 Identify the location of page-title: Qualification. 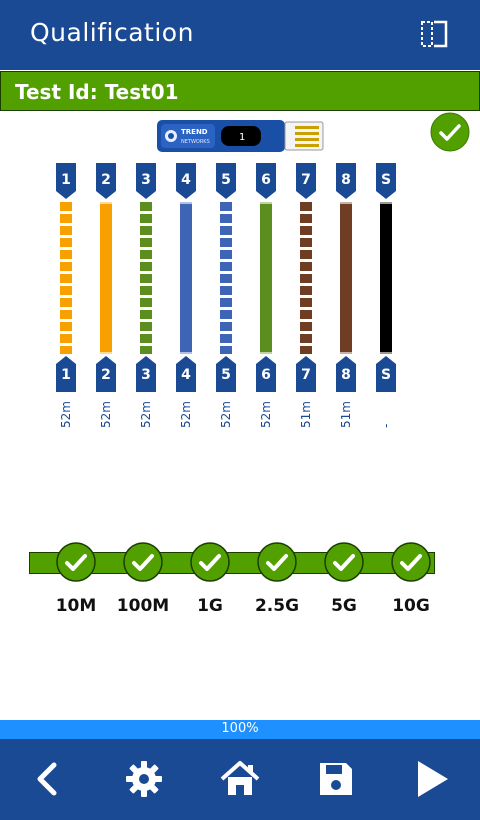
(112, 32).